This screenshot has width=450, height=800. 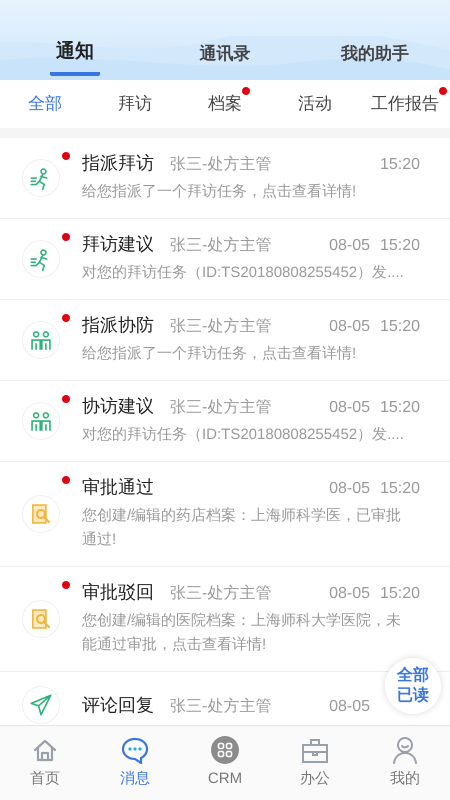 What do you see at coordinates (315, 103) in the screenshot?
I see `filter-tab: 活动` at bounding box center [315, 103].